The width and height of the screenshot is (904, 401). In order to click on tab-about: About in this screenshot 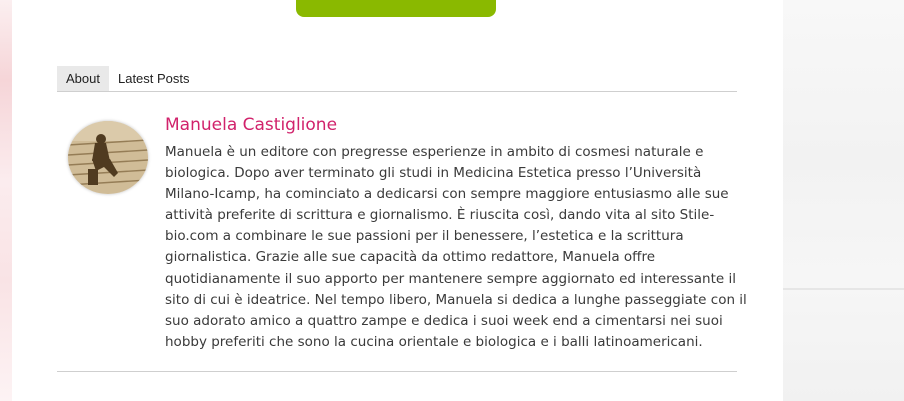, I will do `click(83, 78)`.